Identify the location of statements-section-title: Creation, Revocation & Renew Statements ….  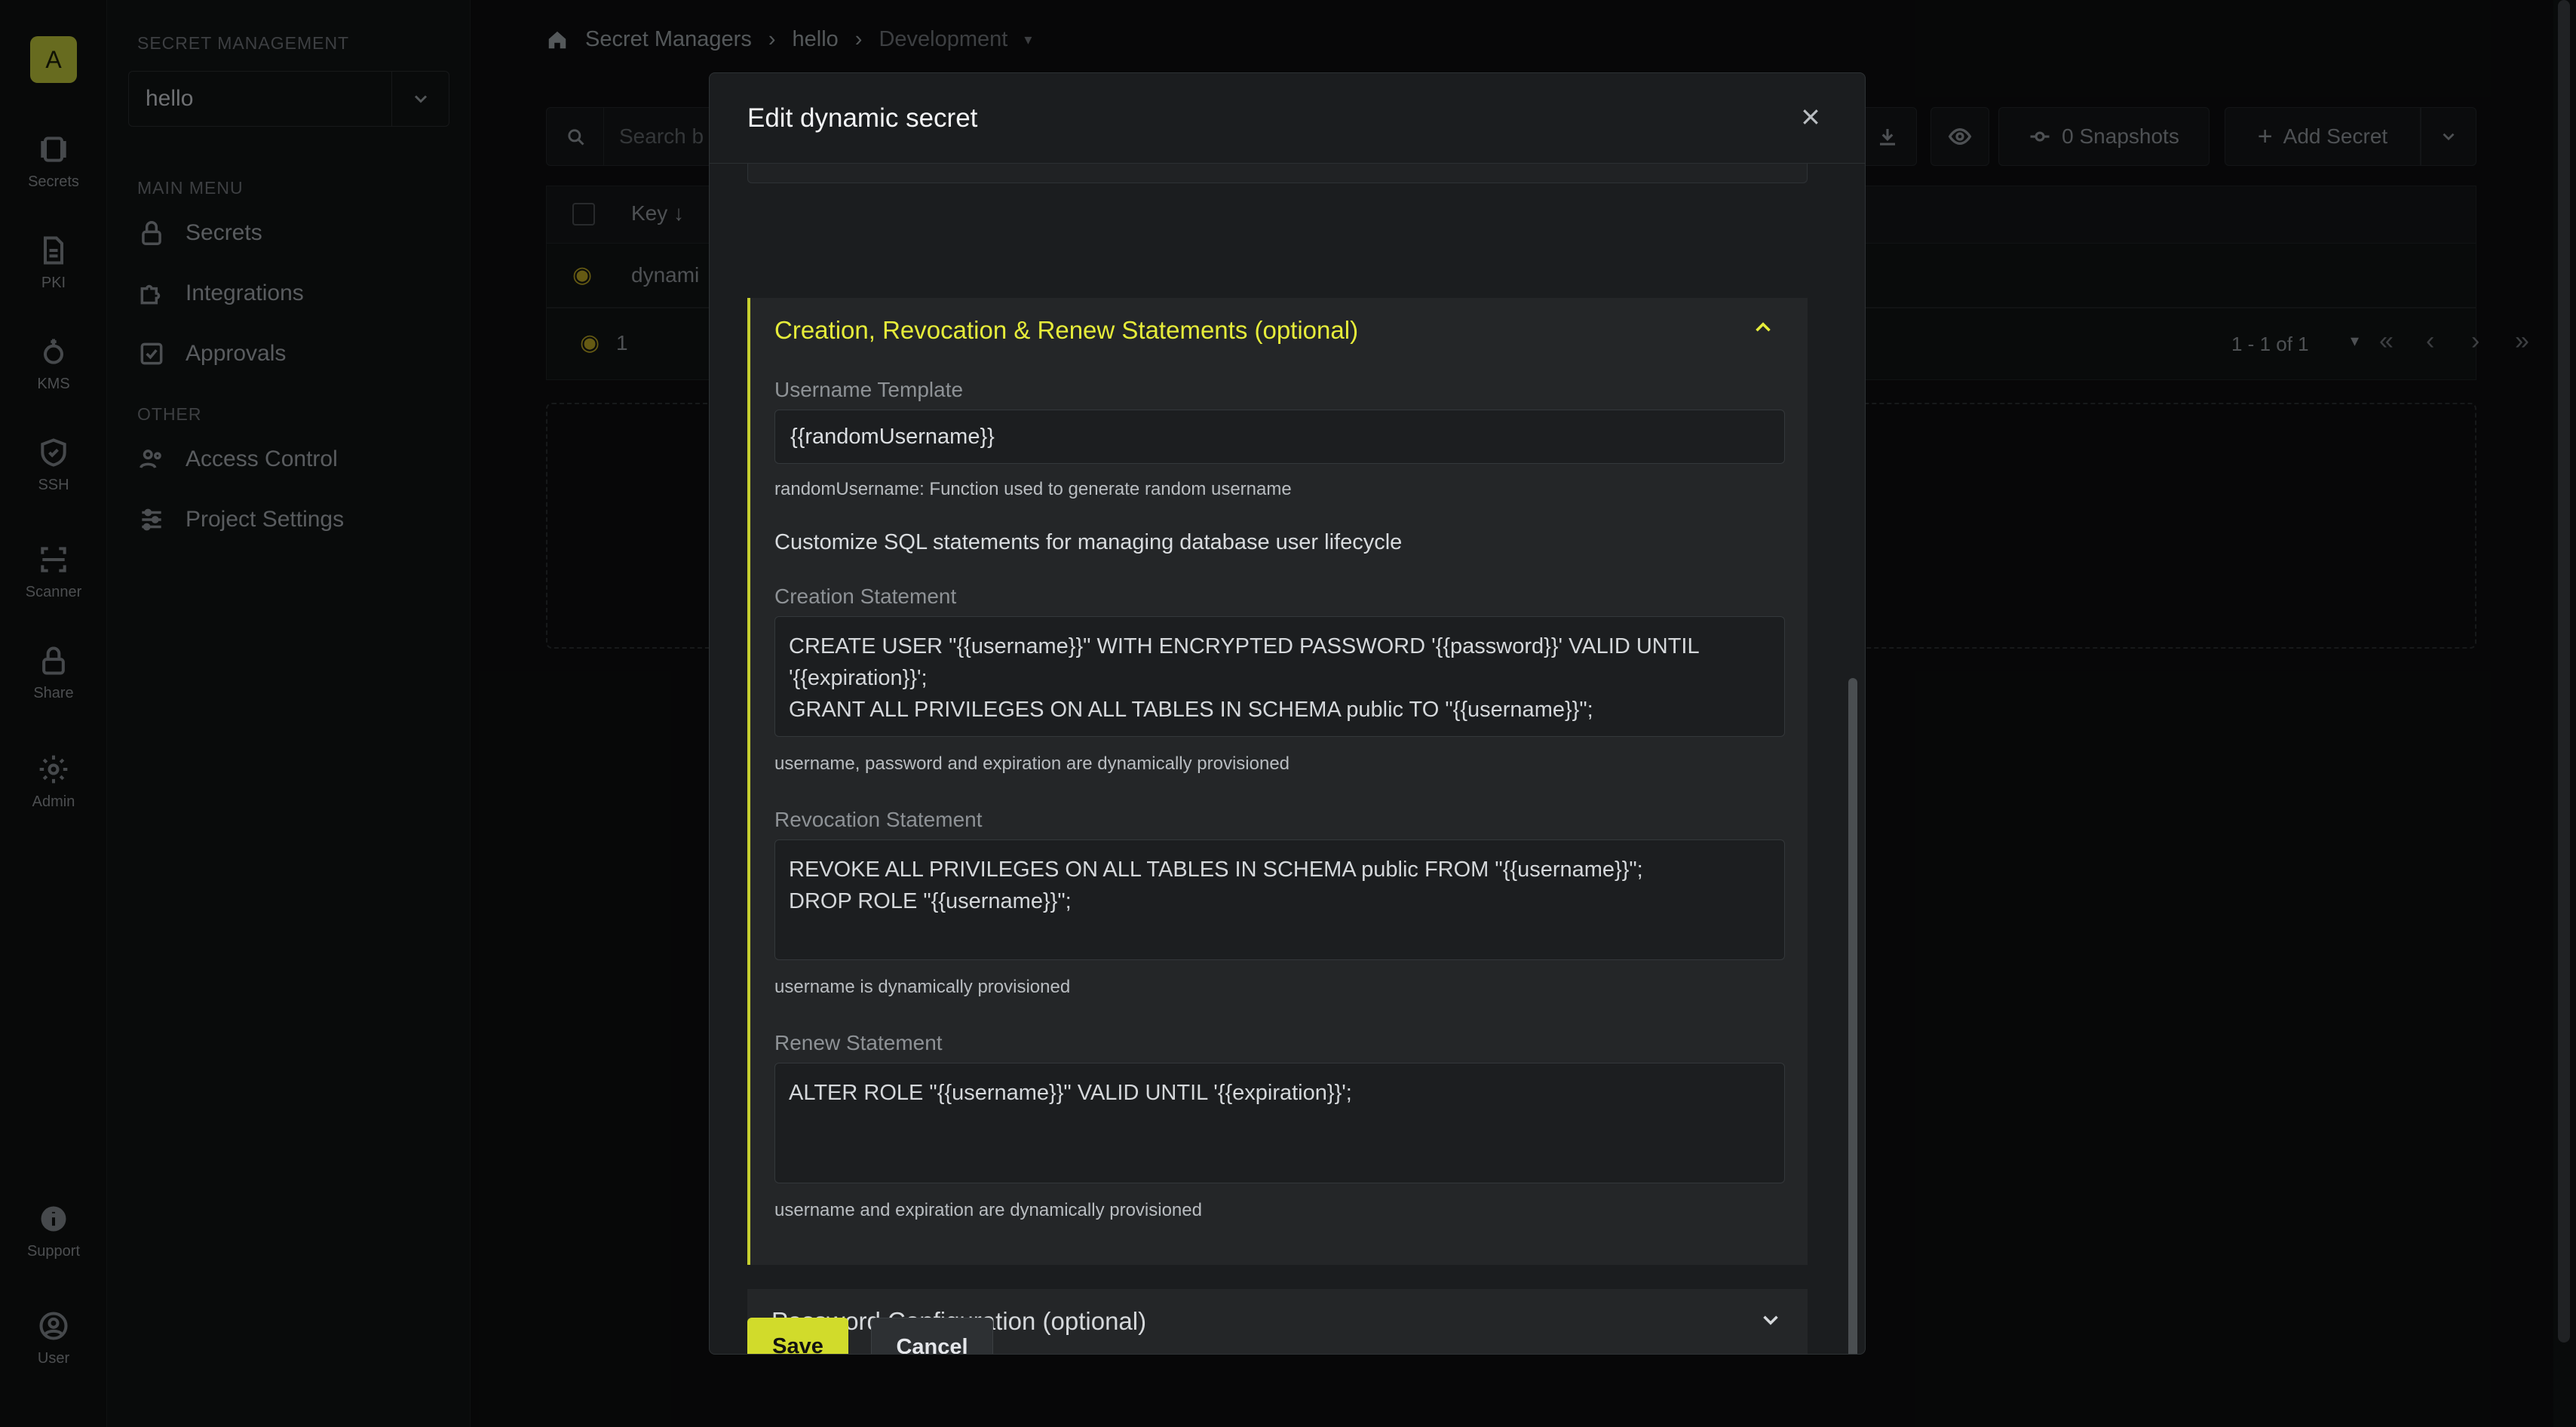
(1066, 330).